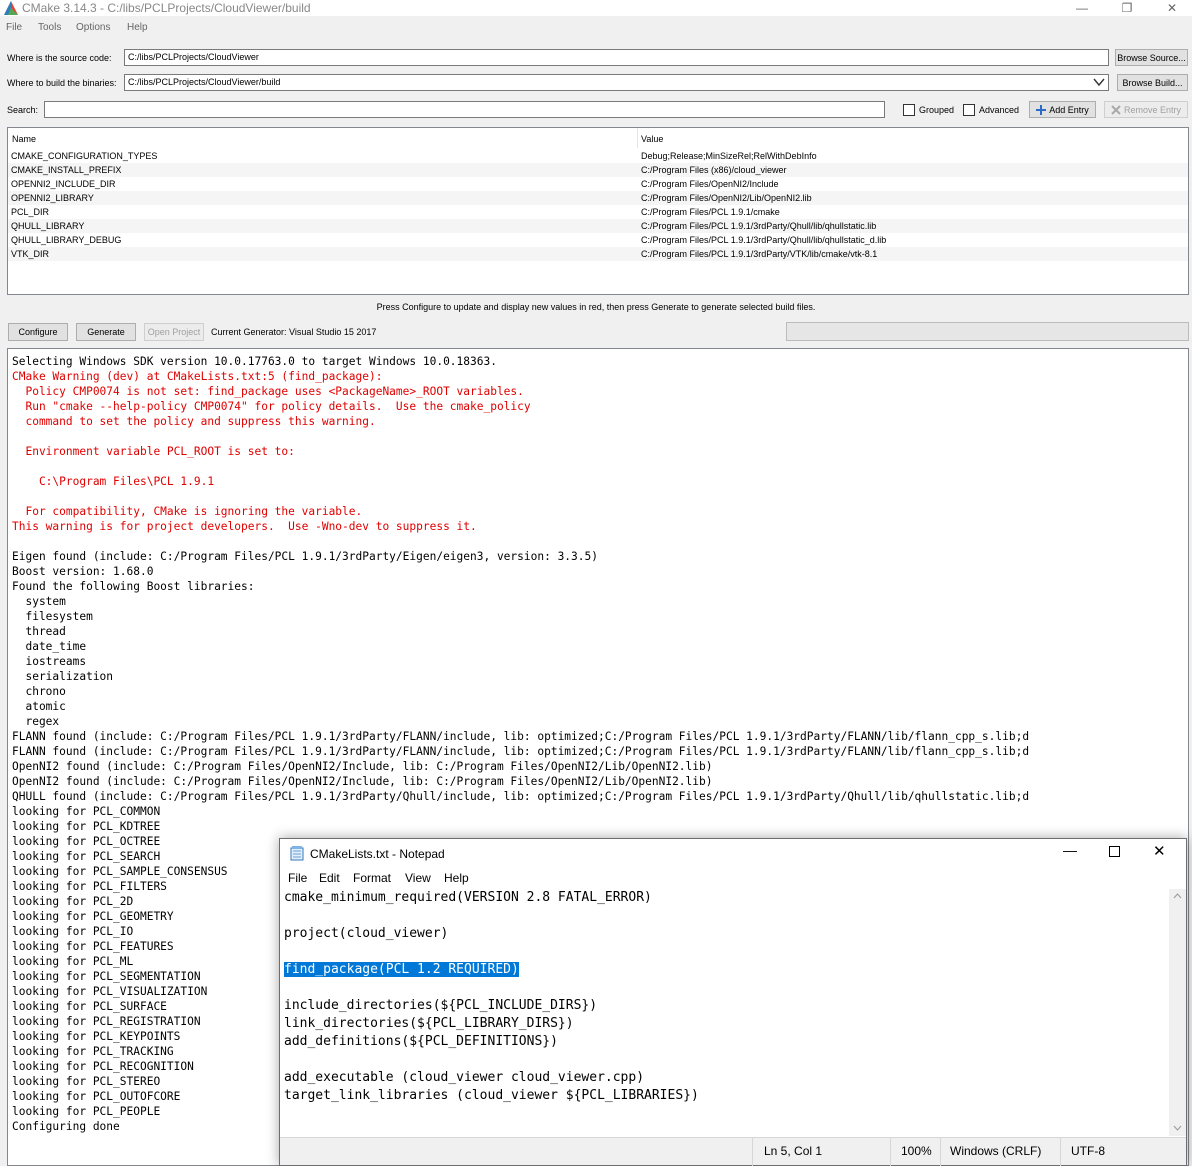 Image resolution: width=1192 pixels, height=1166 pixels. Describe the element at coordinates (30, 212) in the screenshot. I see `cell-name: PCL_DIR` at that location.